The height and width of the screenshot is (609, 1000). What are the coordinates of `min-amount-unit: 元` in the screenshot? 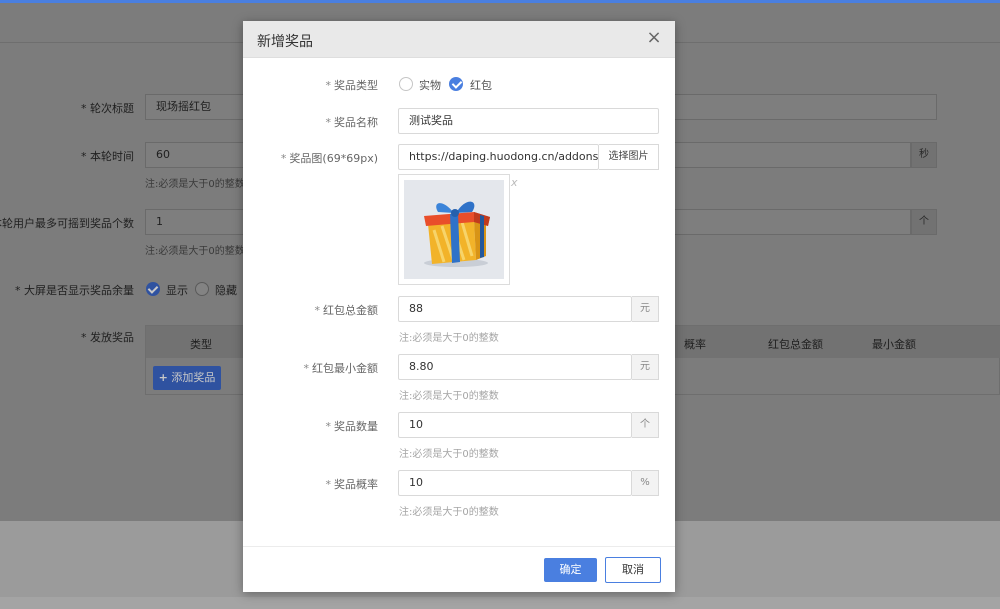 It's located at (645, 367).